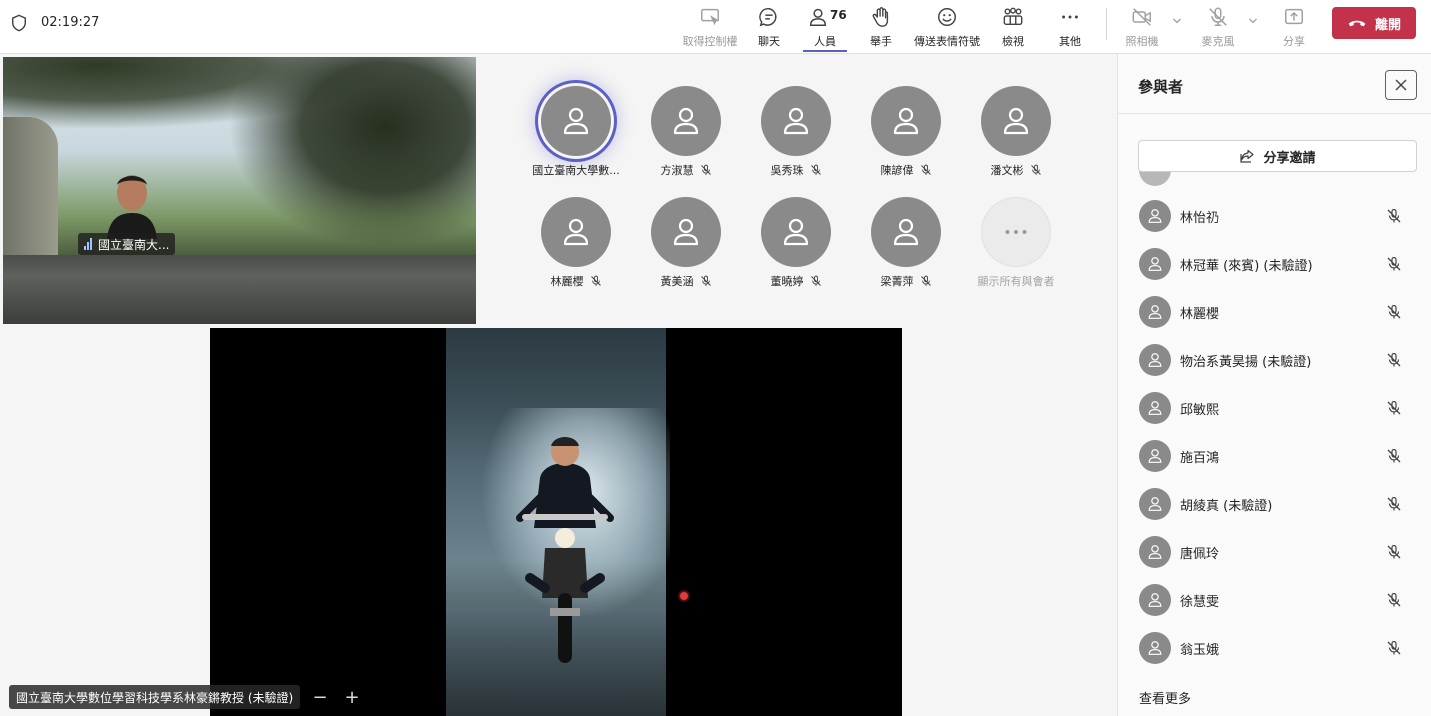  What do you see at coordinates (1165, 697) in the screenshot?
I see `see-more-link: 查看更多` at bounding box center [1165, 697].